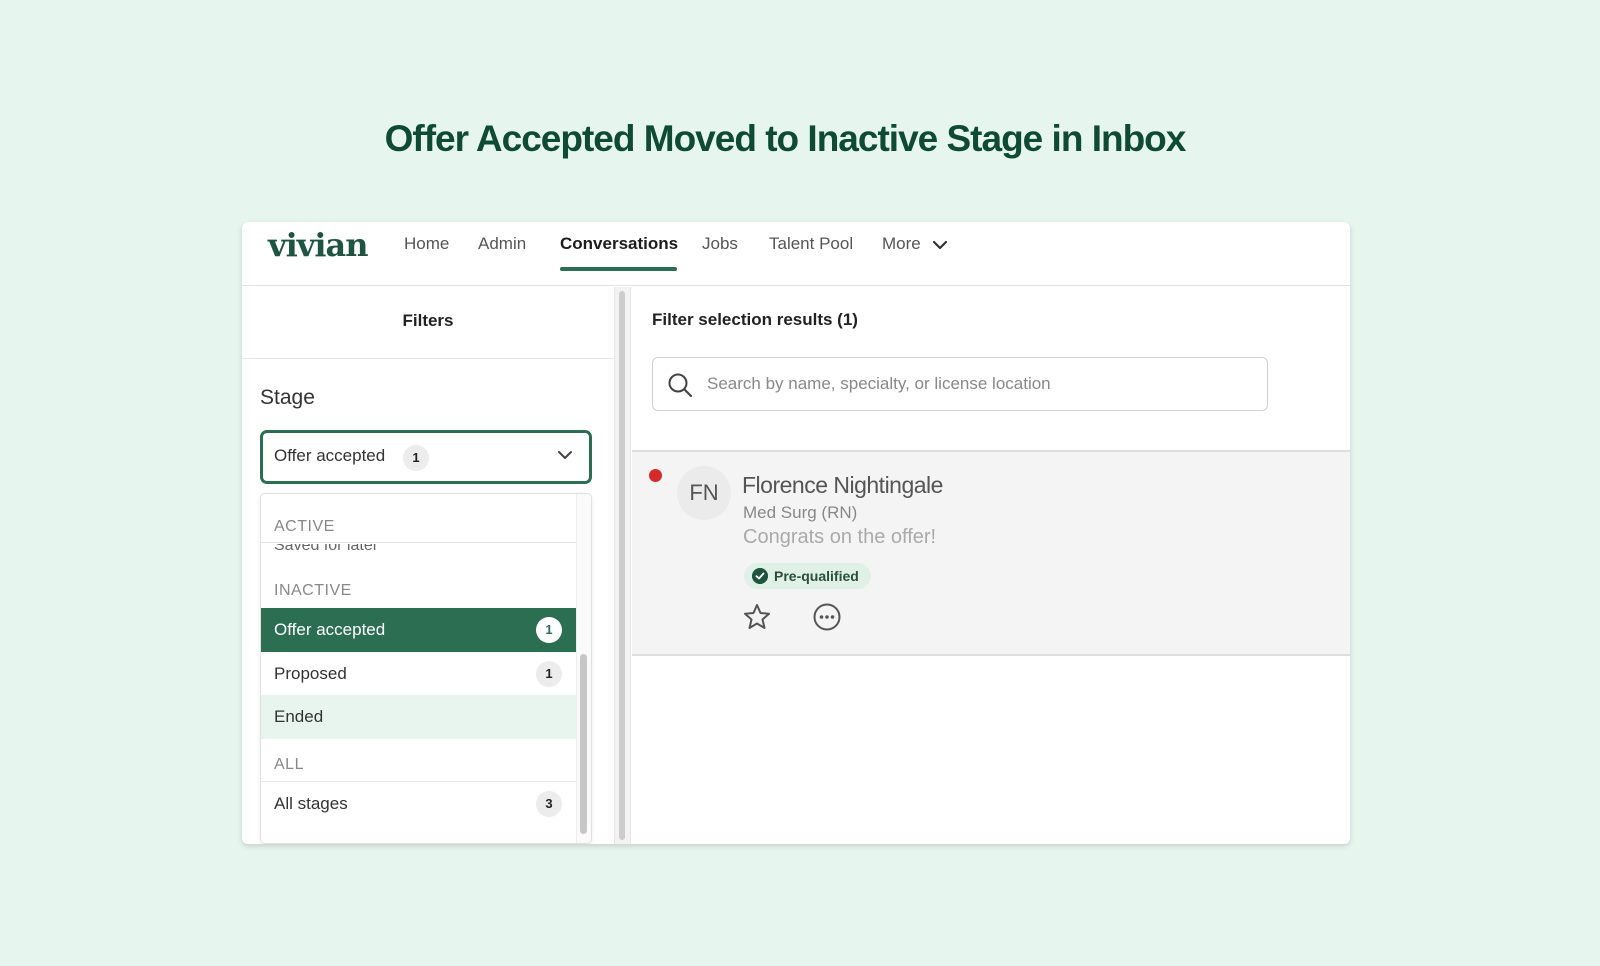 This screenshot has width=1600, height=966. I want to click on results-title: Filter selection results (1), so click(755, 319).